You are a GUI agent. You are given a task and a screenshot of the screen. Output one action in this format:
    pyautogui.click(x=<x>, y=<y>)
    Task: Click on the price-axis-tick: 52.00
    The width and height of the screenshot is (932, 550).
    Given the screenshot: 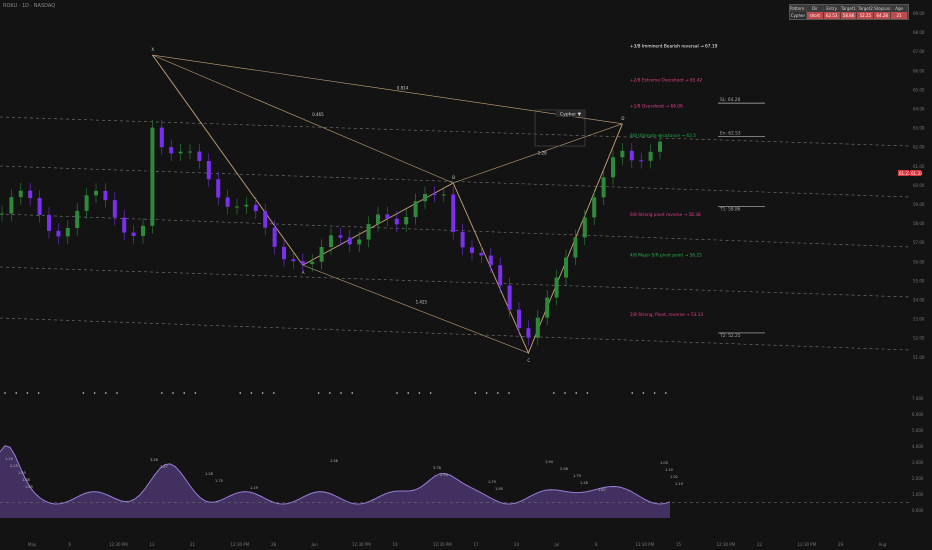 What is the action you would take?
    pyautogui.click(x=919, y=338)
    